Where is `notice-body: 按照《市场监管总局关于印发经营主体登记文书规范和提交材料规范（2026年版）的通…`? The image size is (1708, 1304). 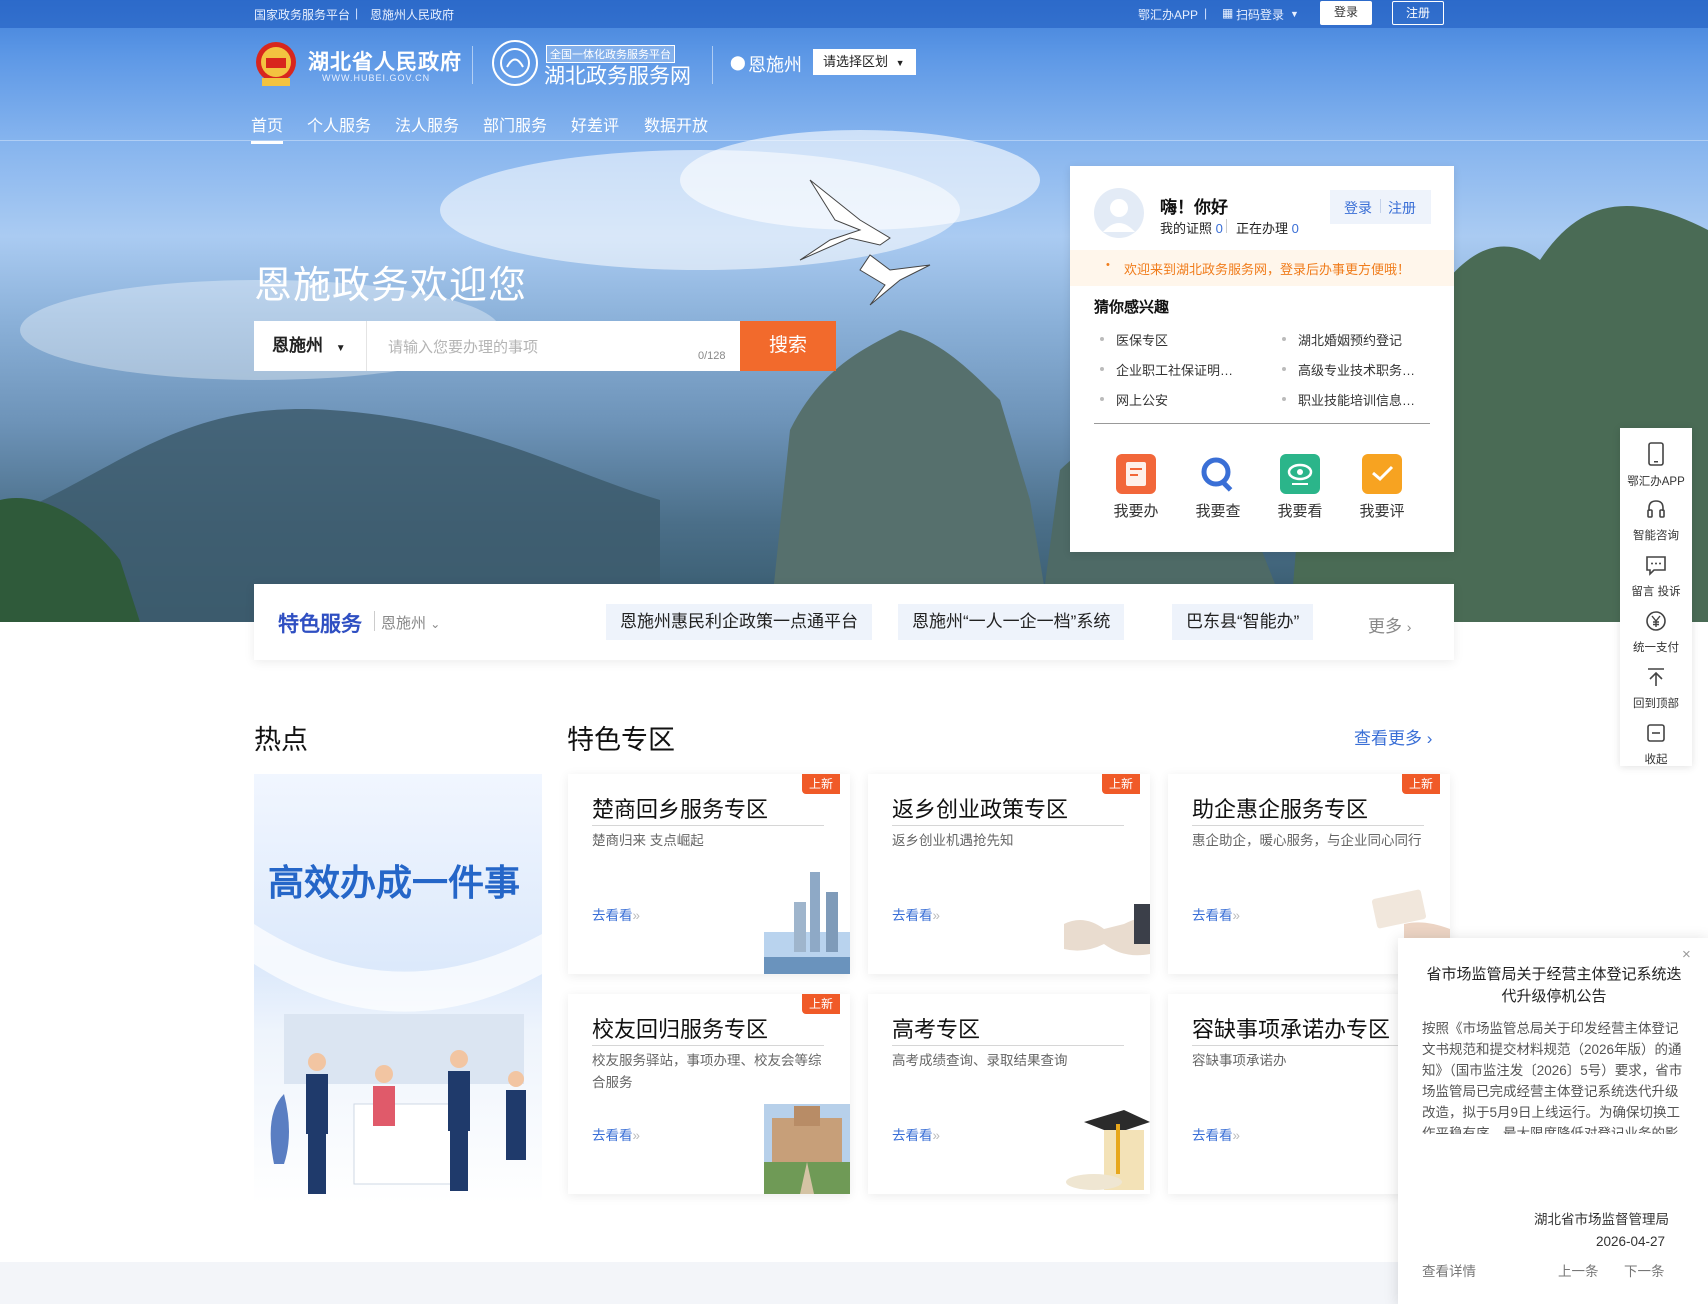 notice-body: 按照《市场监管总局关于印发经营主体登记文书规范和提交材料规范（2026年版）的通… is located at coordinates (1552, 1077).